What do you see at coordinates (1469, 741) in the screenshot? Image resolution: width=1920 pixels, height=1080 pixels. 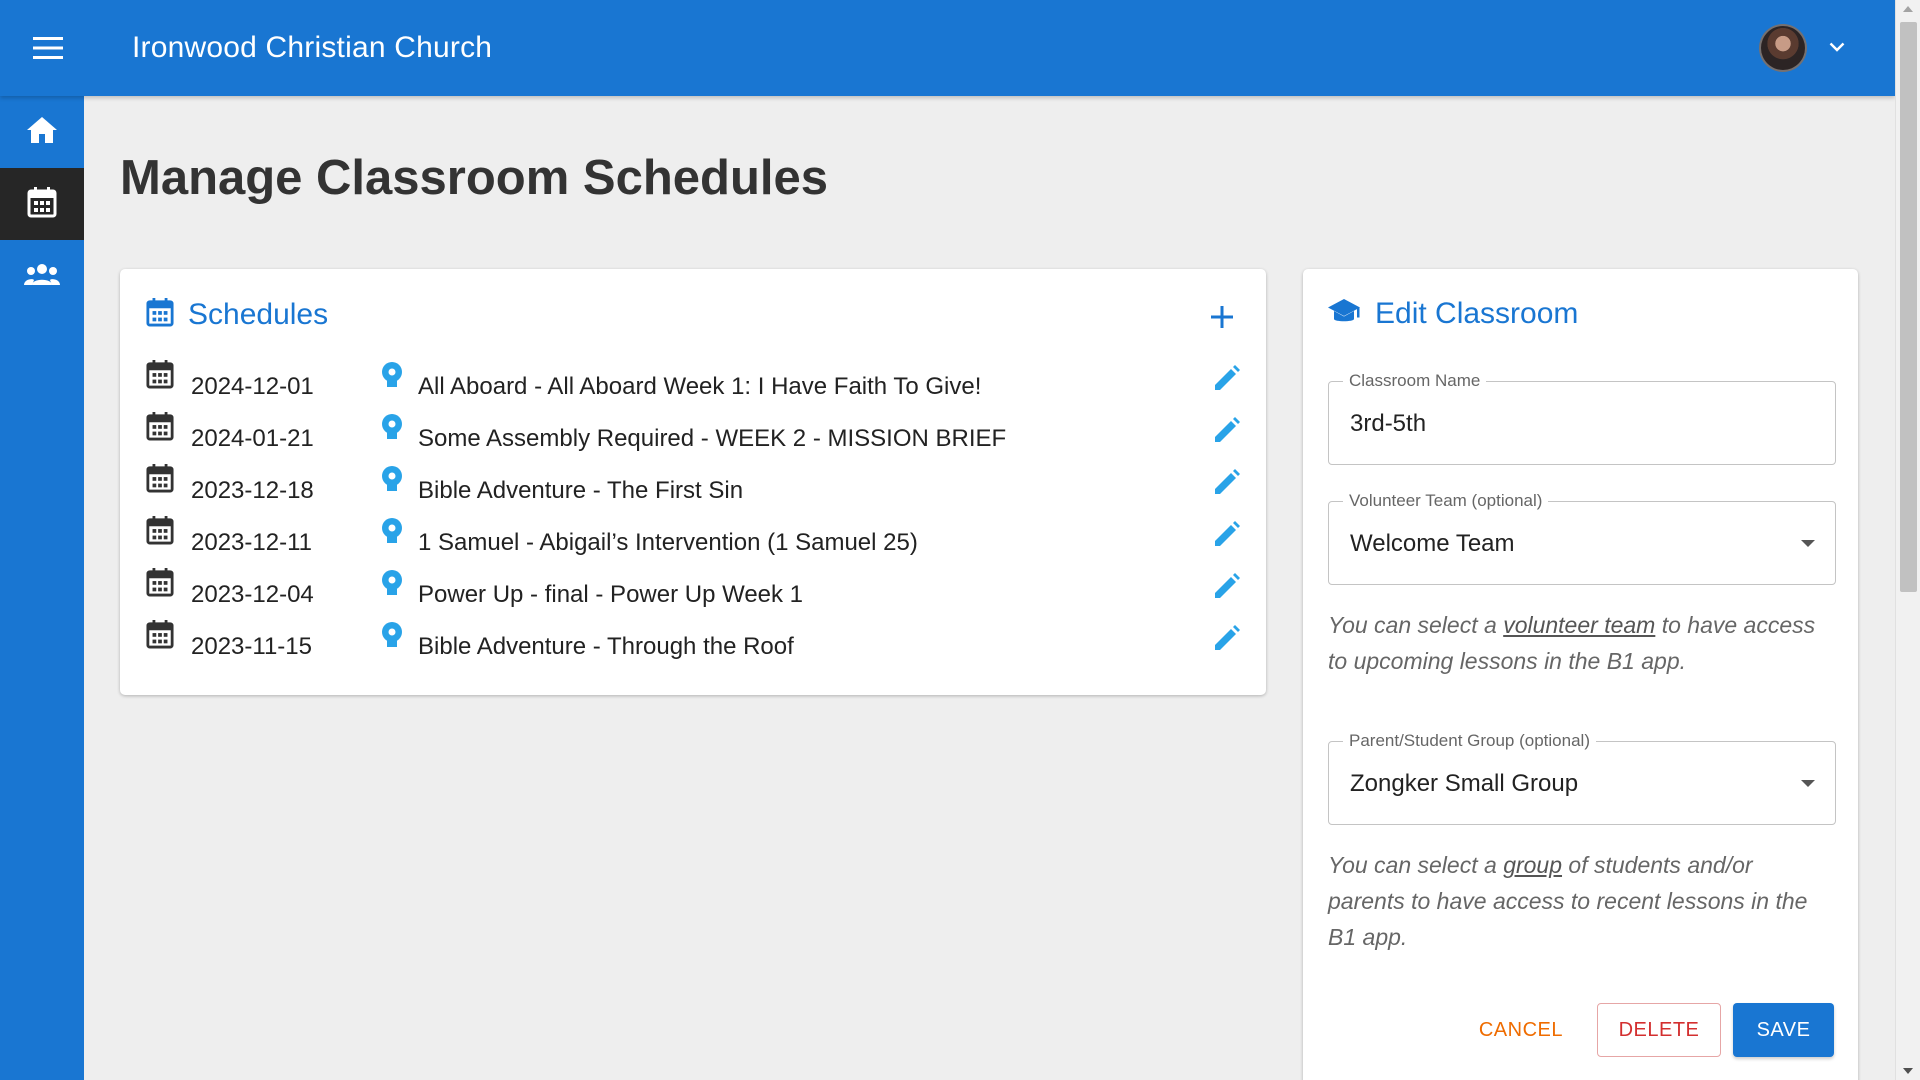 I see `group-label: Parent/Student Group (optional)` at bounding box center [1469, 741].